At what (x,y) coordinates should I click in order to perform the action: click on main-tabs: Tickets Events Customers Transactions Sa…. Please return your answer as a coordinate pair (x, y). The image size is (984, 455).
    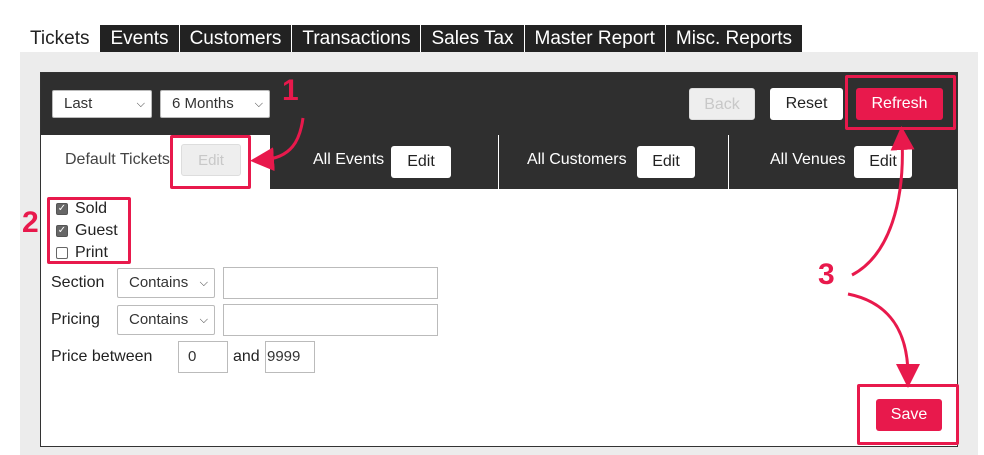
    Looking at the image, I should click on (412, 38).